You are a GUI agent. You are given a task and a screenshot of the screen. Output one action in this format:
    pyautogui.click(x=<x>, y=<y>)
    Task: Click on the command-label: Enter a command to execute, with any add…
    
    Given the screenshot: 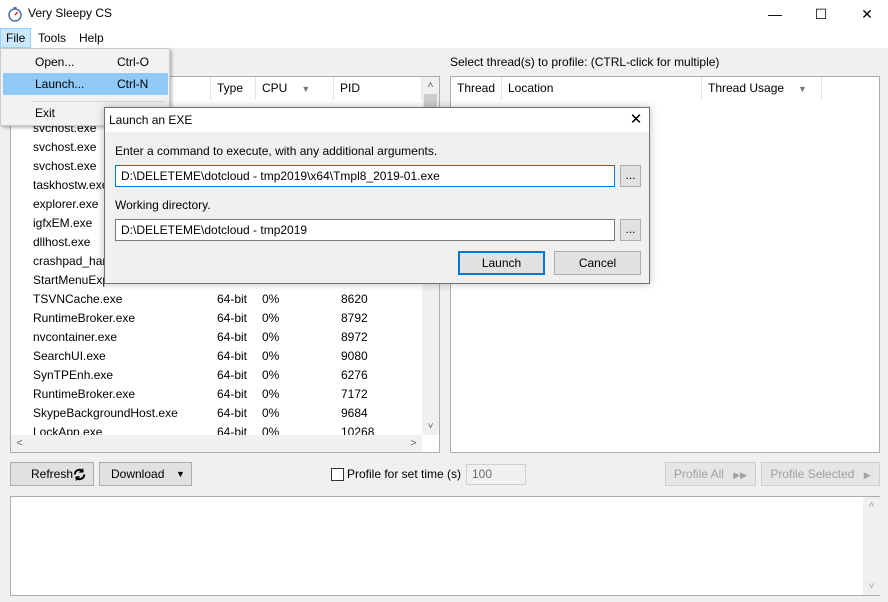 What is the action you would take?
    pyautogui.click(x=276, y=151)
    